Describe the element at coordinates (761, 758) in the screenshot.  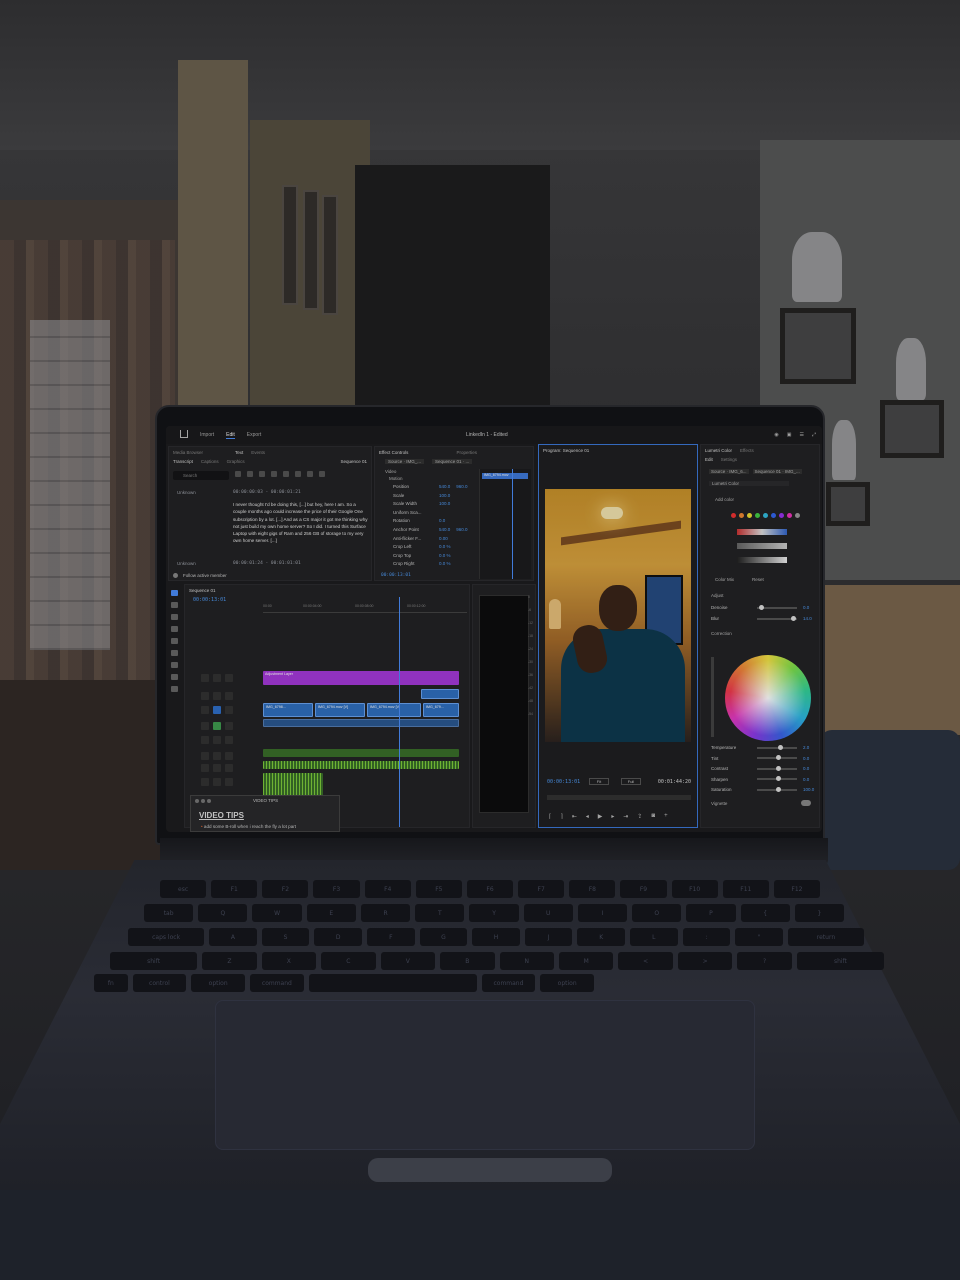
I see `lumetri-slider-row: Tint 0.0` at that location.